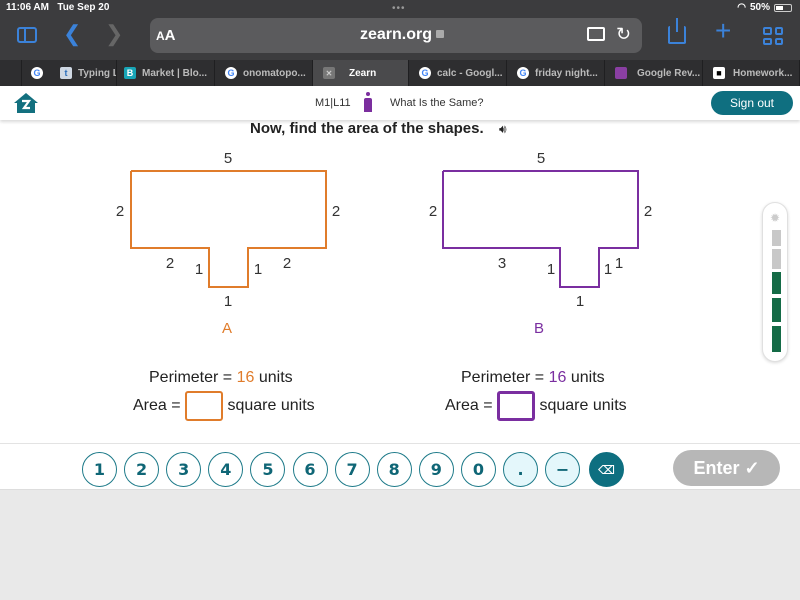  What do you see at coordinates (402, 35) in the screenshot?
I see `url-text: zearn.org` at bounding box center [402, 35].